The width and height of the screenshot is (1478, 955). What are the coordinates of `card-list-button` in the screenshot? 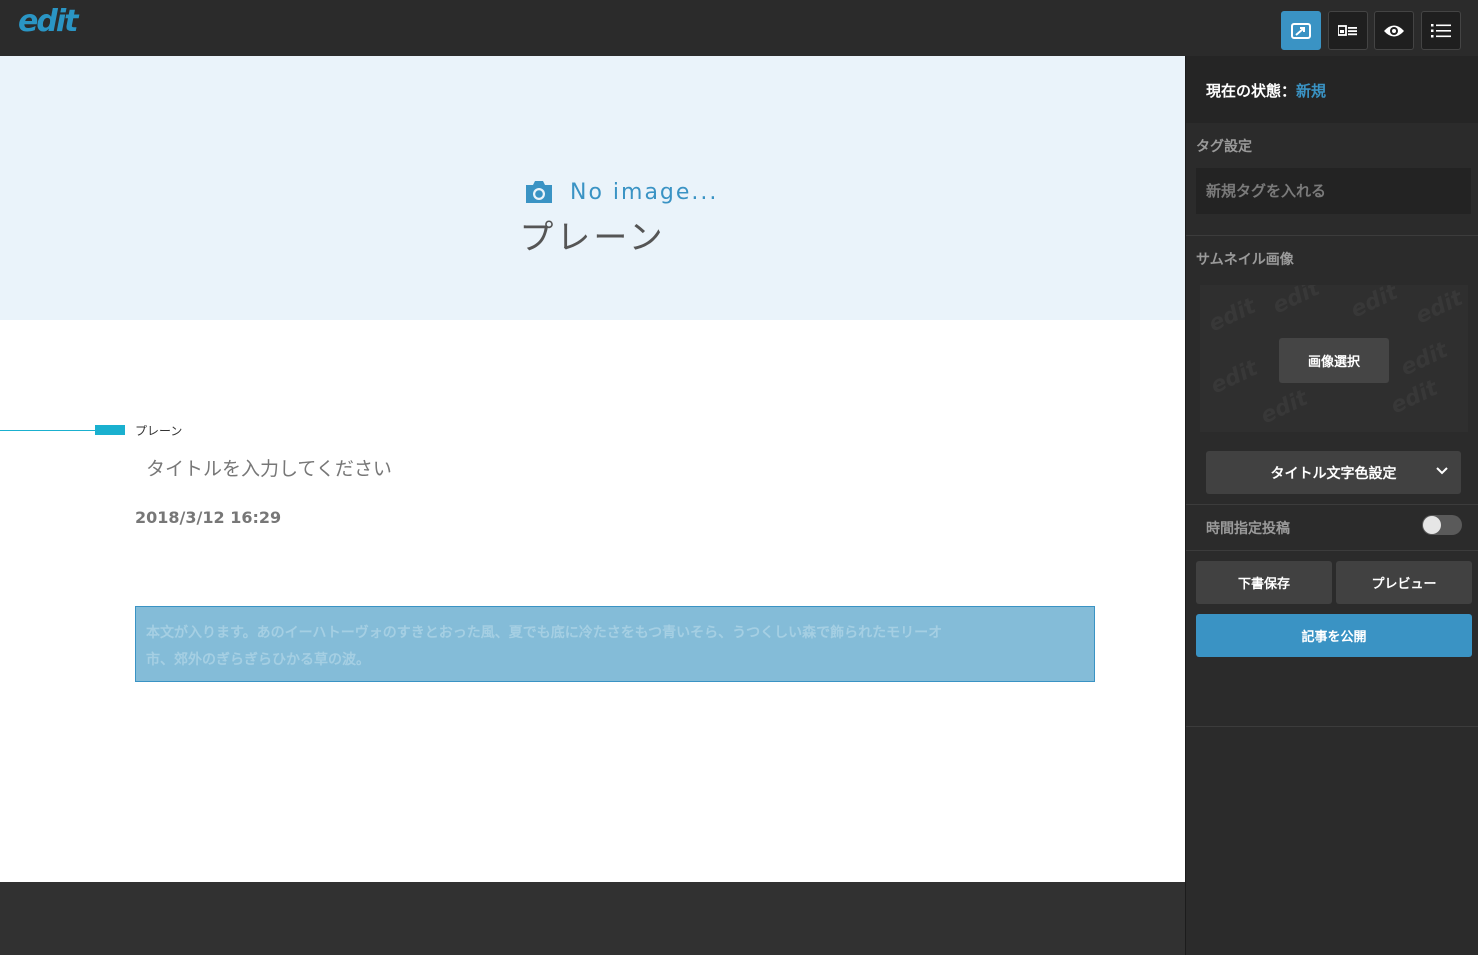 It's located at (1348, 30).